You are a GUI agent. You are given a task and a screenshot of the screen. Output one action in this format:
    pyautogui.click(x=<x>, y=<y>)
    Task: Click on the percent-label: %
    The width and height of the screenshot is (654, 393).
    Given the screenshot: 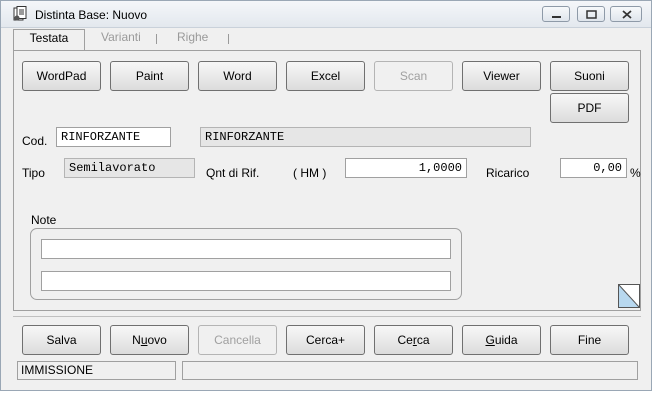 What is the action you would take?
    pyautogui.click(x=635, y=173)
    